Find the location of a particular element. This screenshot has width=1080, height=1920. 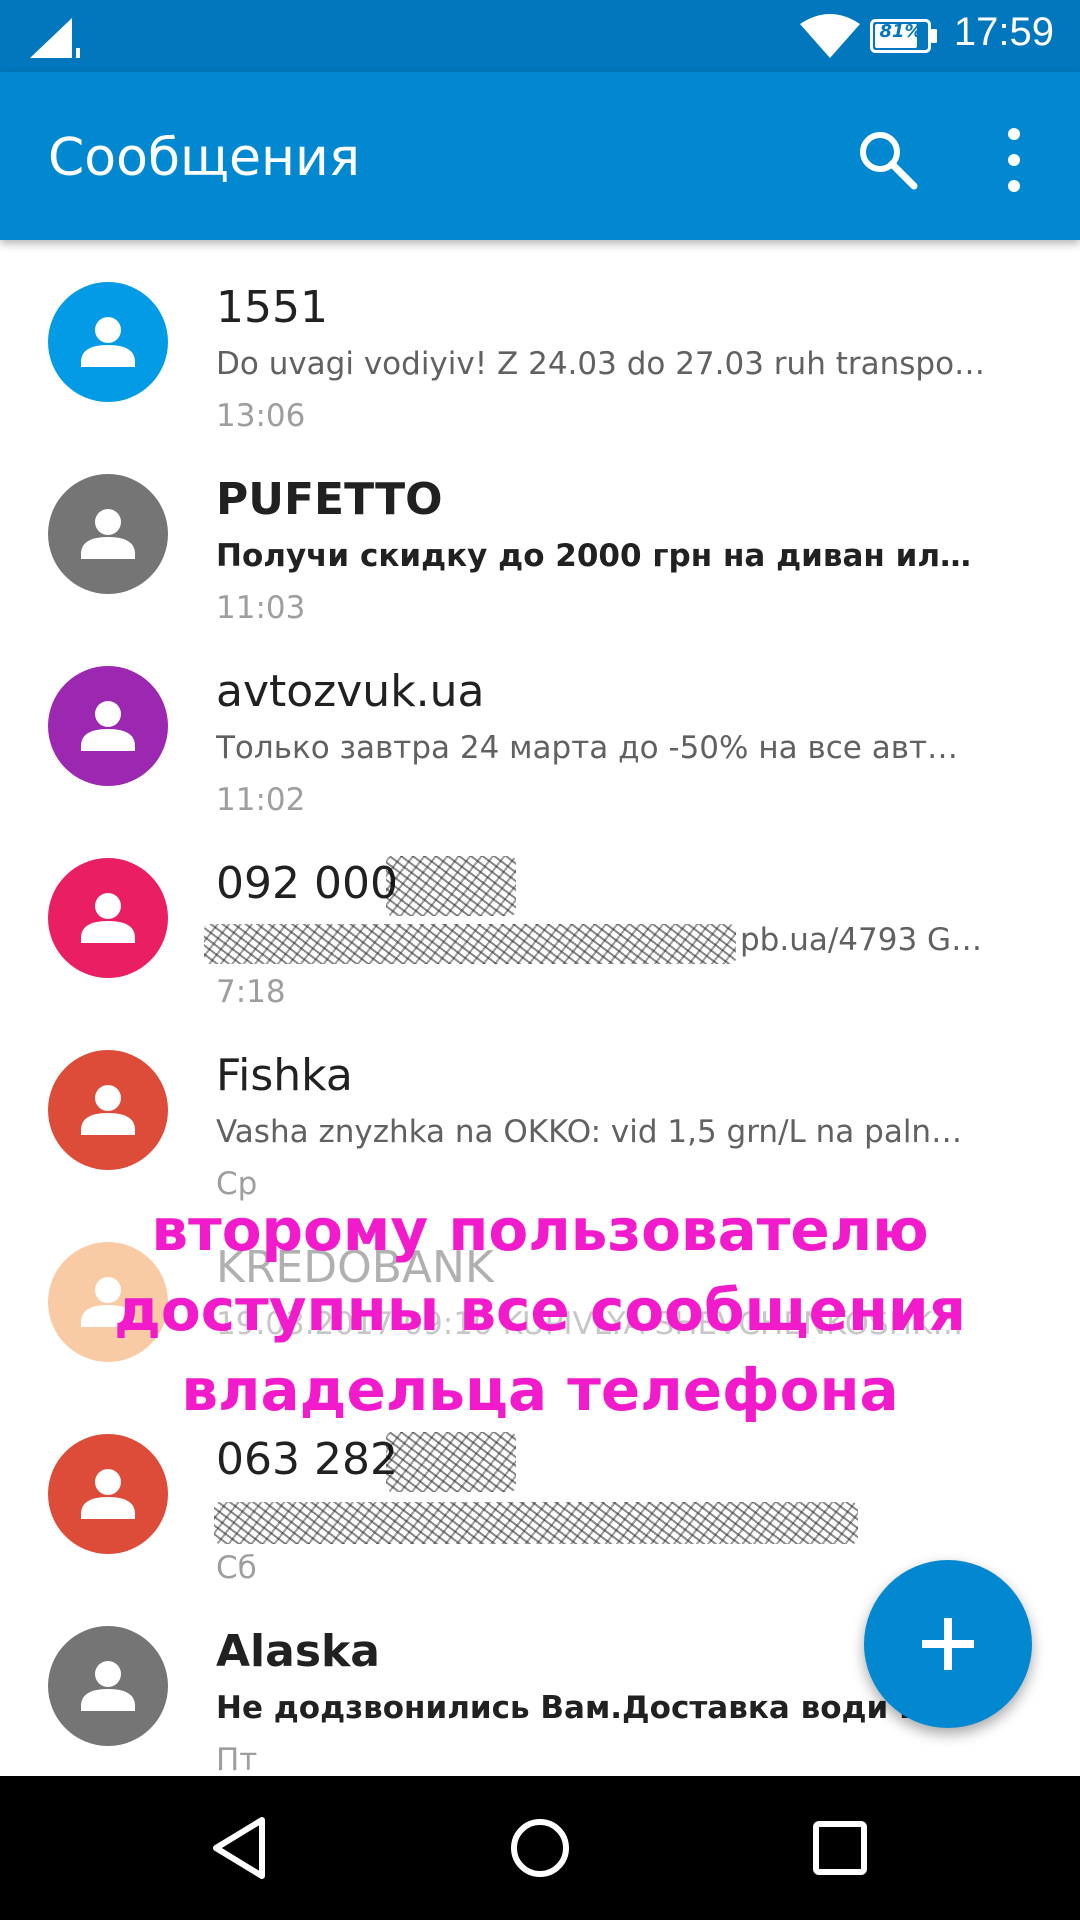

app-bar: Сообщения is located at coordinates (540, 156).